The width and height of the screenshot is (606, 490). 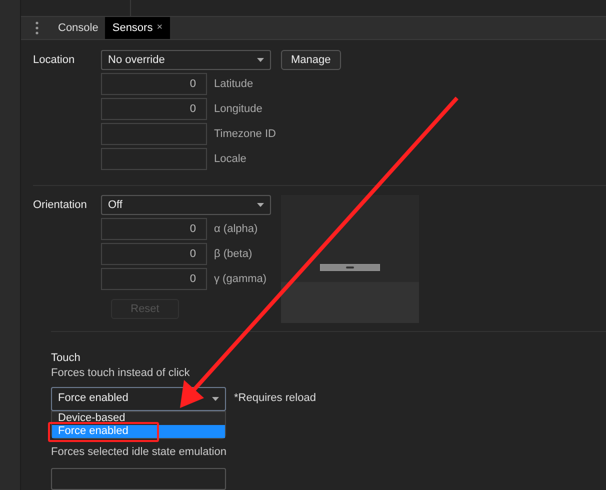 I want to click on dropdown-option: Device-based, so click(x=138, y=418).